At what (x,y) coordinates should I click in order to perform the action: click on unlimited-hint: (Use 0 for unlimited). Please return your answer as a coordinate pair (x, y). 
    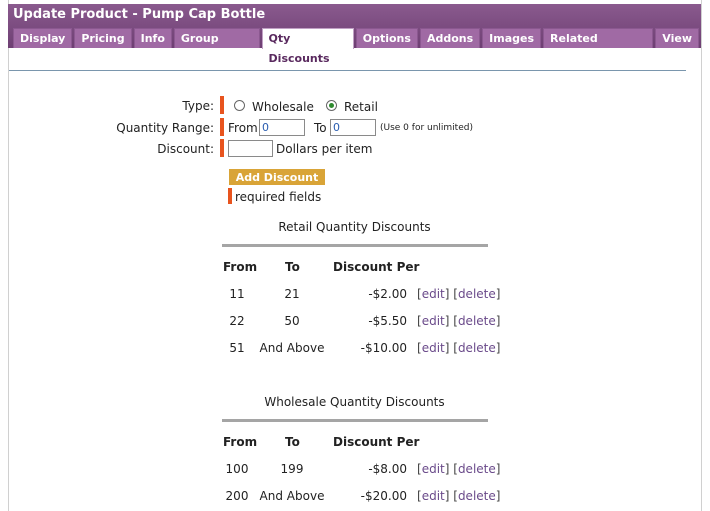
    Looking at the image, I should click on (426, 128).